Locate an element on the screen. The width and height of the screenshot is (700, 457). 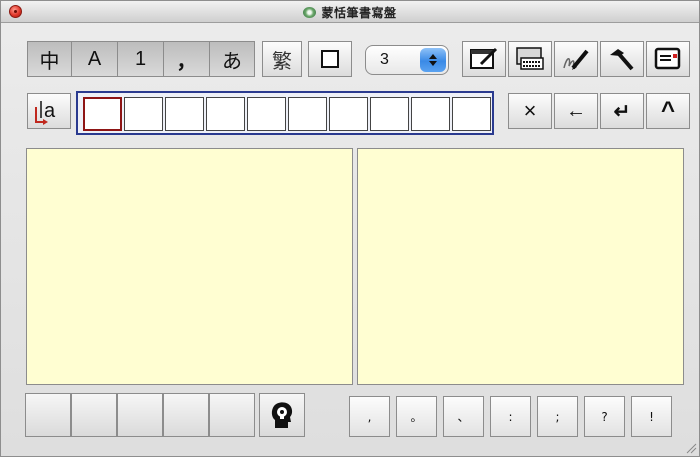
mode-chinese-button: 中 is located at coordinates (49, 59).